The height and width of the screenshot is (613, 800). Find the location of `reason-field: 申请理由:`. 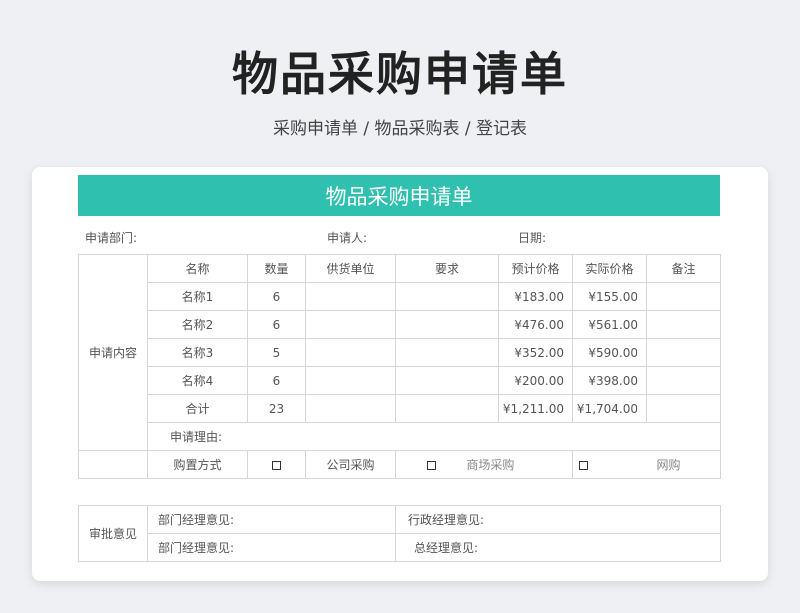

reason-field: 申请理由: is located at coordinates (434, 436).